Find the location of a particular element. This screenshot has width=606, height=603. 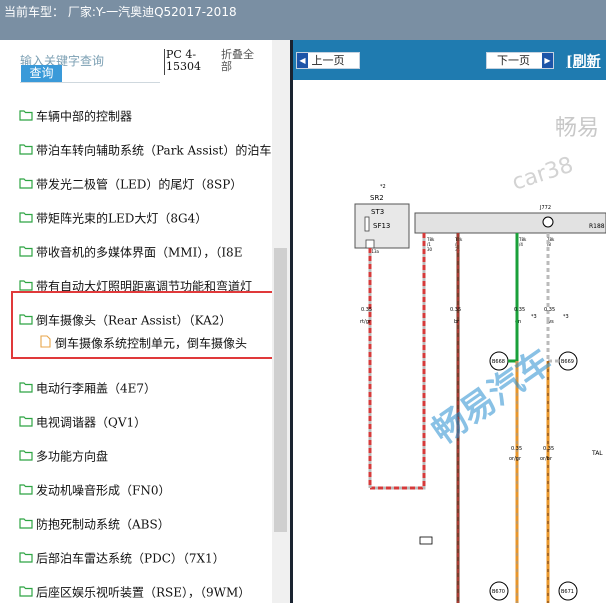

tree-item: 后座区娱乐视听装置（RSE），（9WM） is located at coordinates (148, 592).